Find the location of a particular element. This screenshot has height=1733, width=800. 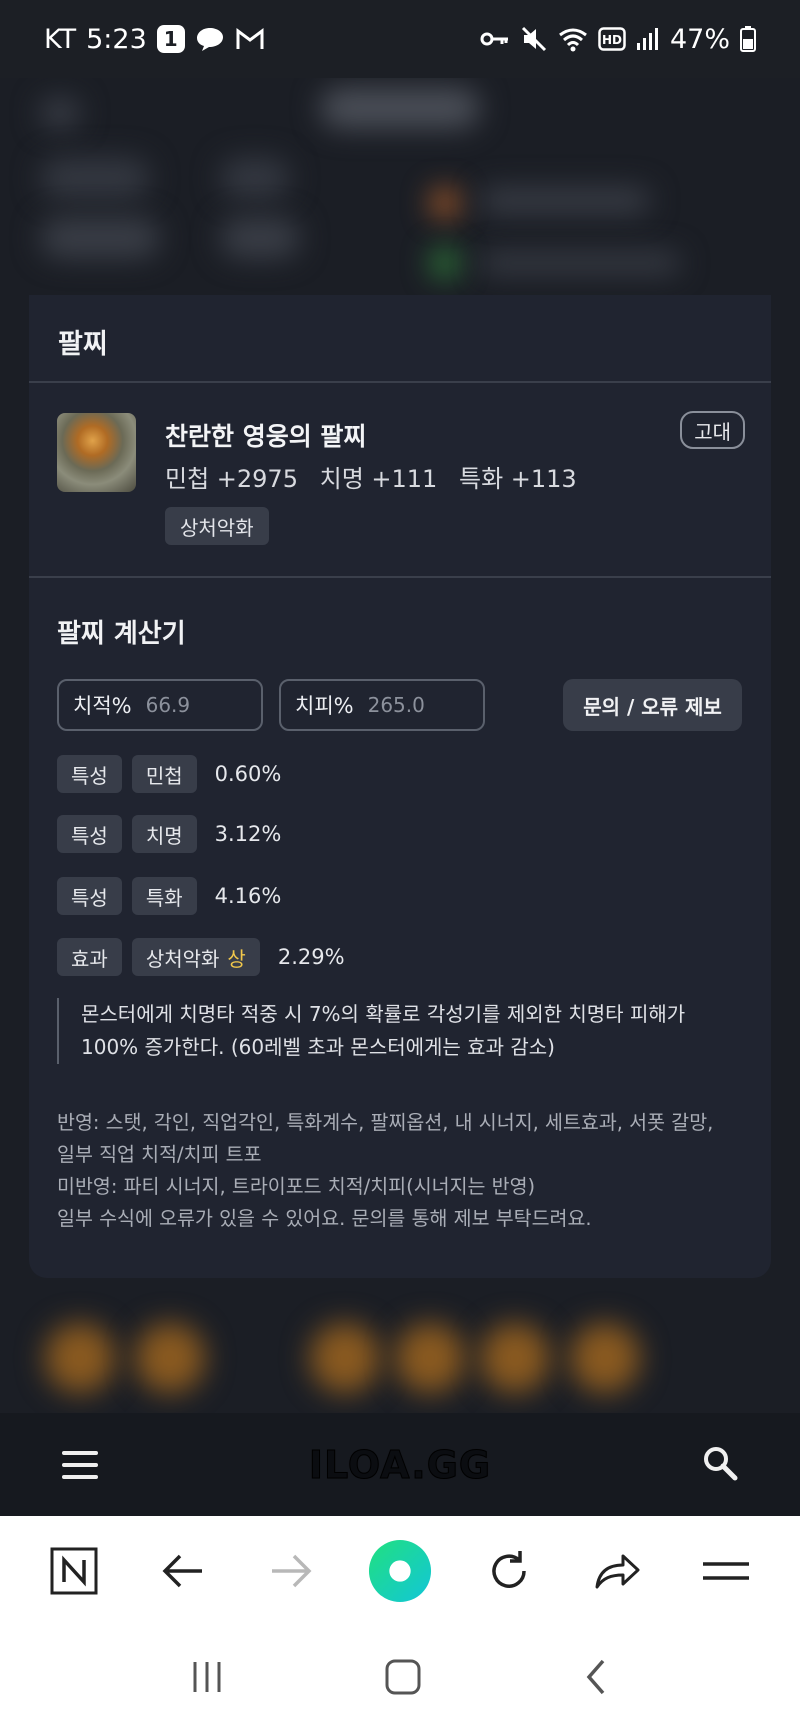

wifi-icon is located at coordinates (573, 39).